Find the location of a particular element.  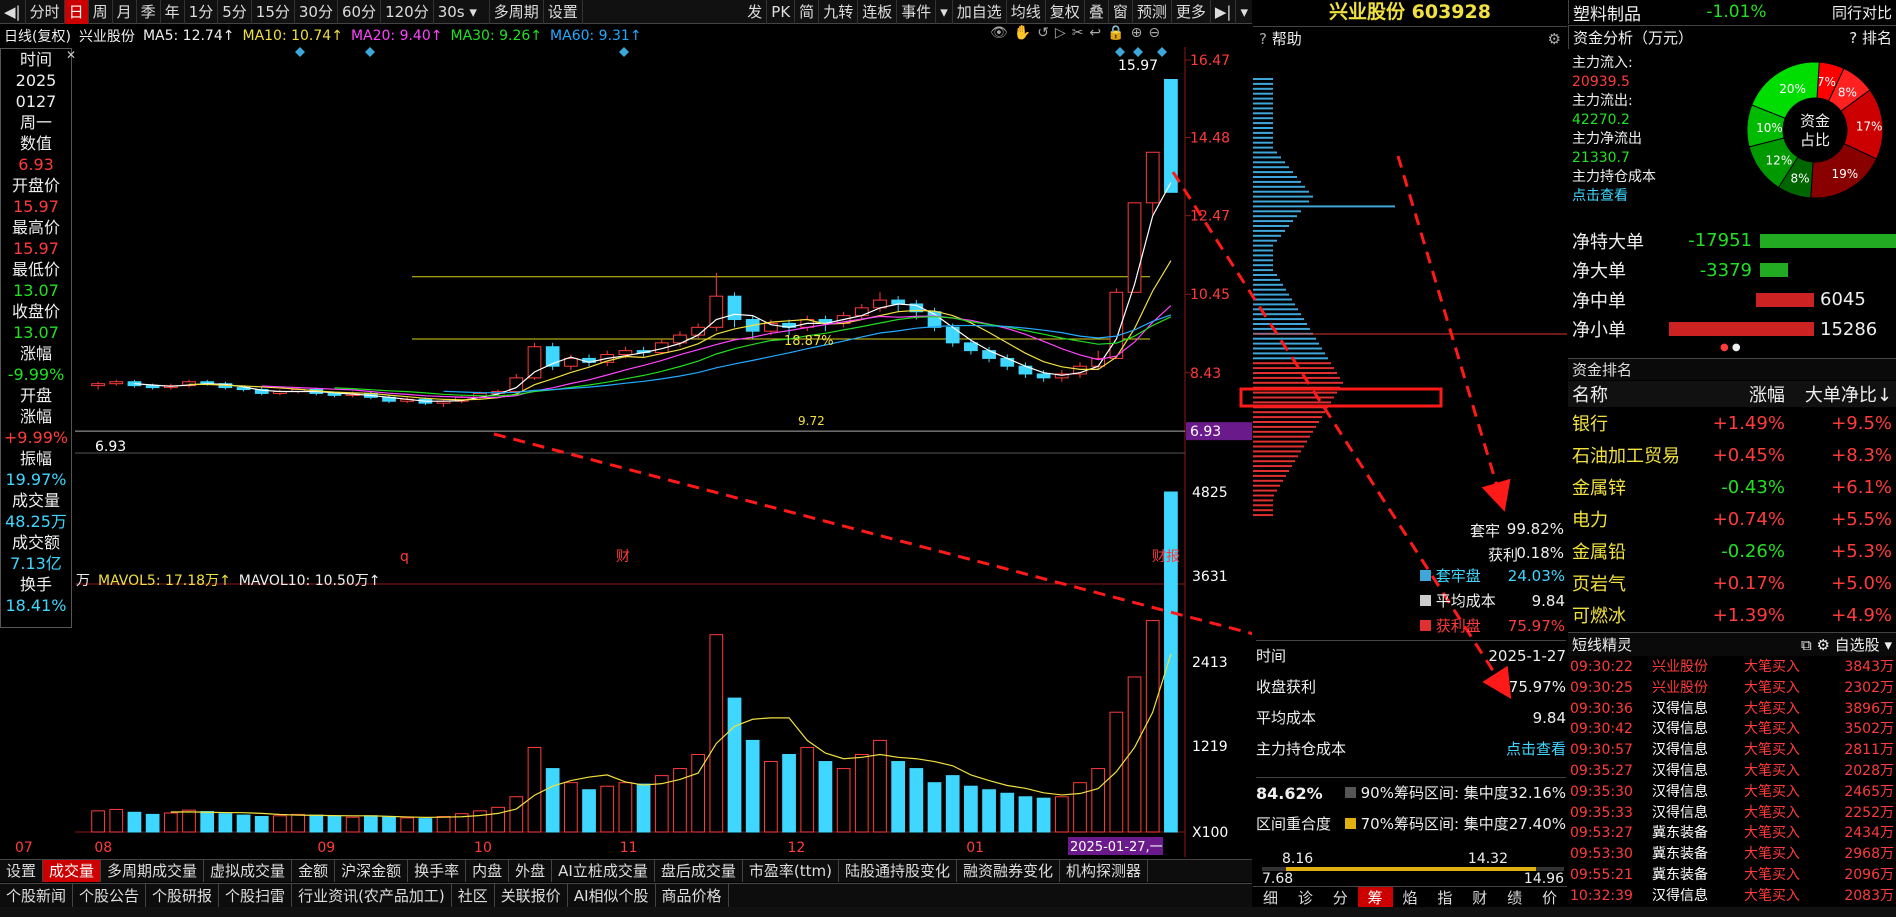

tb-15min: 15分 is located at coordinates (273, 12).